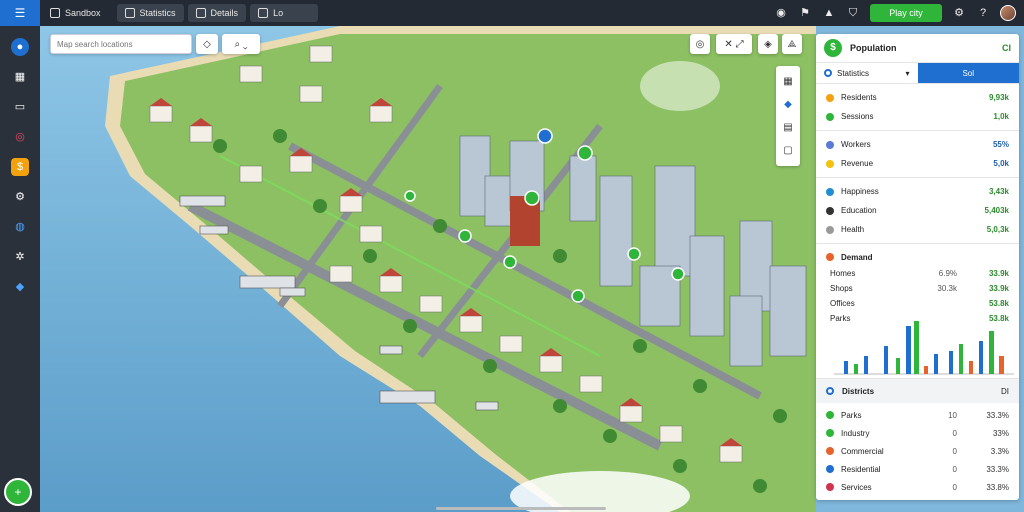 The image size is (1024, 512). Describe the element at coordinates (1008, 13) in the screenshot. I see `avatar` at that location.